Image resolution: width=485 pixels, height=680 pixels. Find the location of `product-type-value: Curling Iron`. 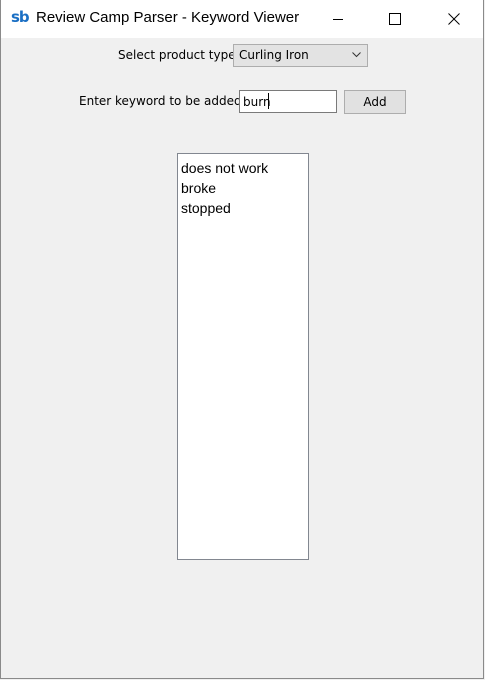

product-type-value: Curling Iron is located at coordinates (274, 55).